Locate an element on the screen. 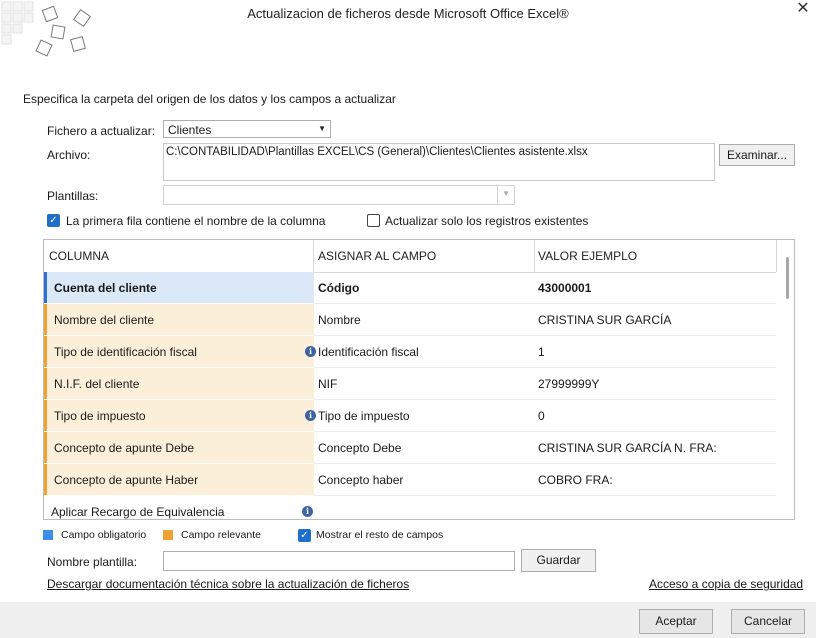 The image size is (816, 638). table-row: N.I.F. del cliente NIF 27999999Y is located at coordinates (410, 384).